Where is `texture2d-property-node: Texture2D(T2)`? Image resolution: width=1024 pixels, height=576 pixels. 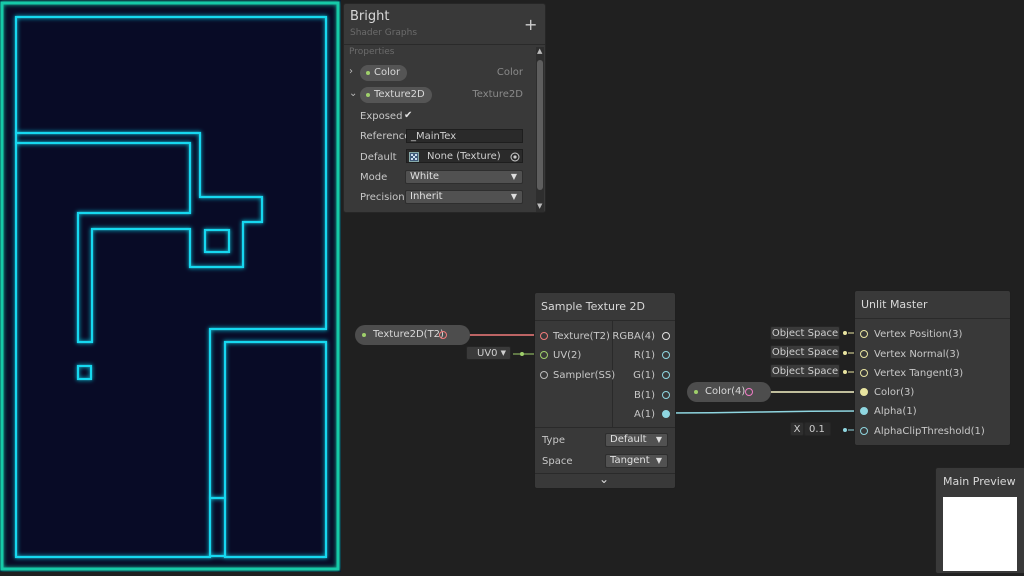 texture2d-property-node: Texture2D(T2) is located at coordinates (412, 335).